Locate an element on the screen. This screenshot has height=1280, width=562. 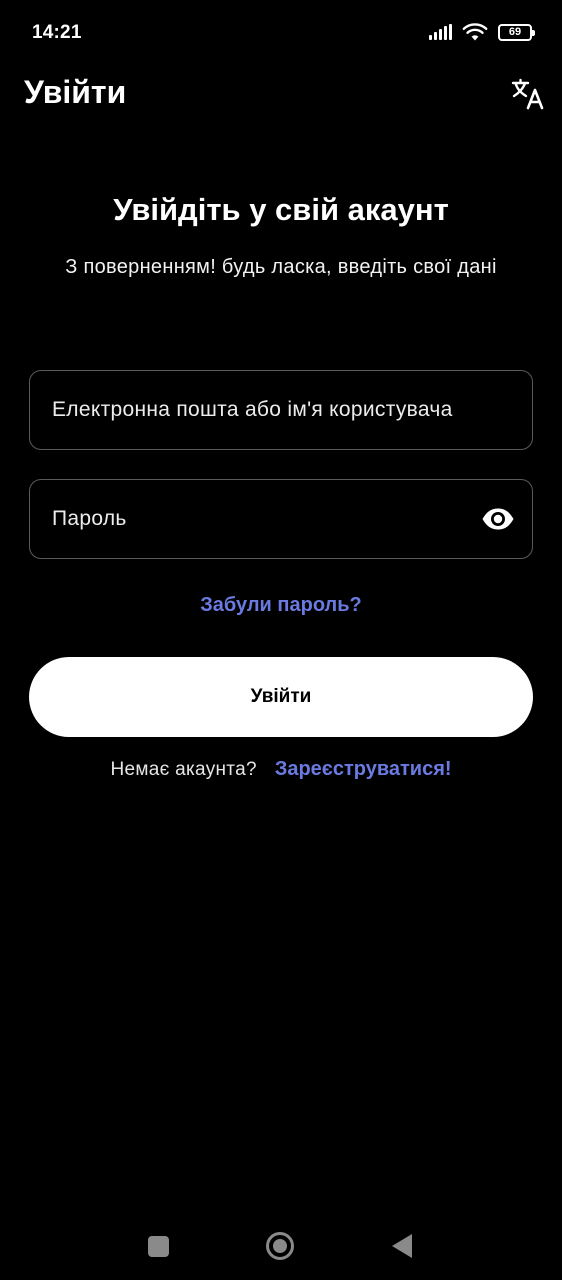
register-row: Немає акаунта? Зареєструватися! is located at coordinates (281, 769).